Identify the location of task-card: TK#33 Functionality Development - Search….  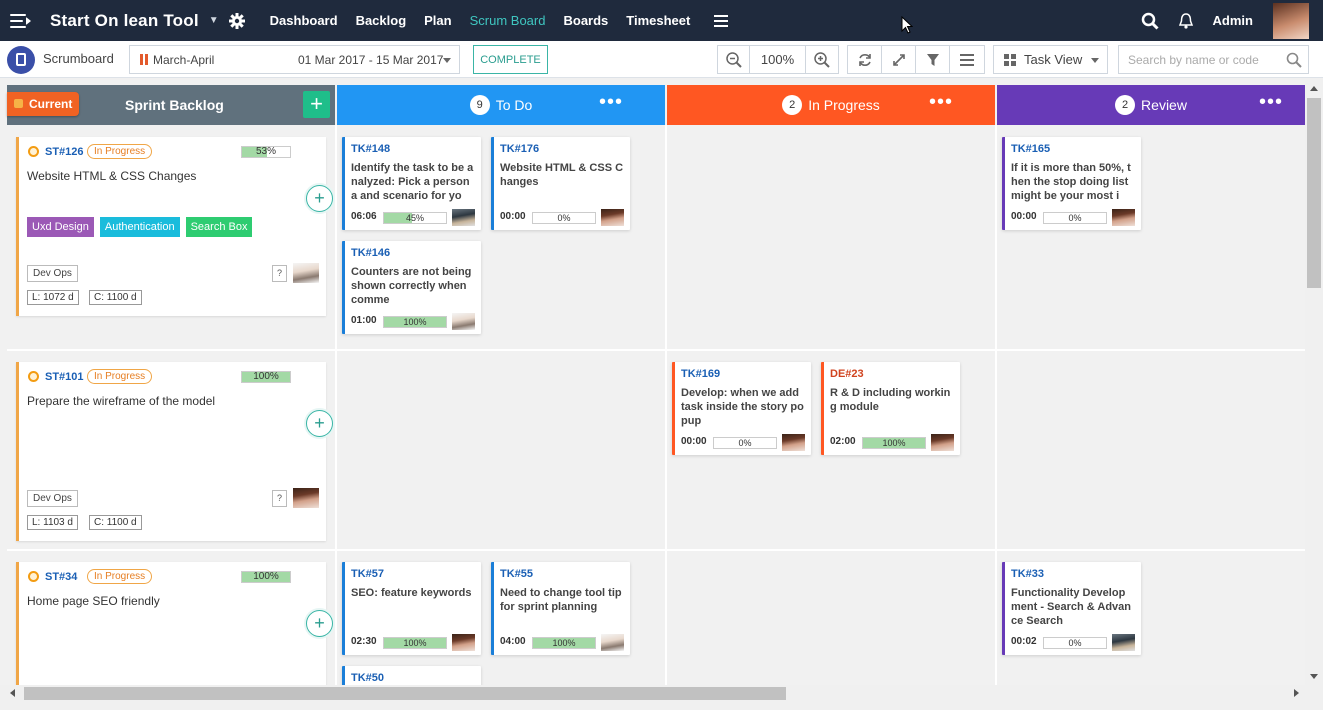
(1071, 608).